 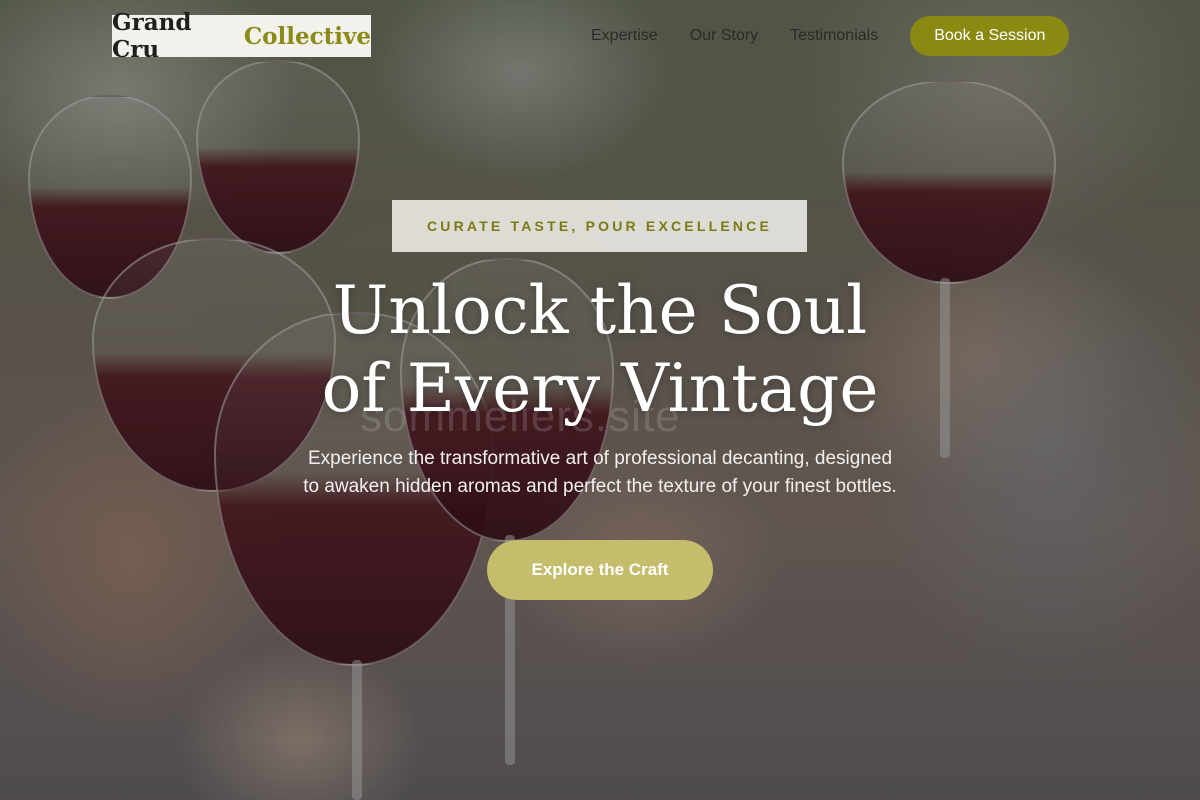 What do you see at coordinates (307, 36) in the screenshot?
I see `logo-text-accent: Collective` at bounding box center [307, 36].